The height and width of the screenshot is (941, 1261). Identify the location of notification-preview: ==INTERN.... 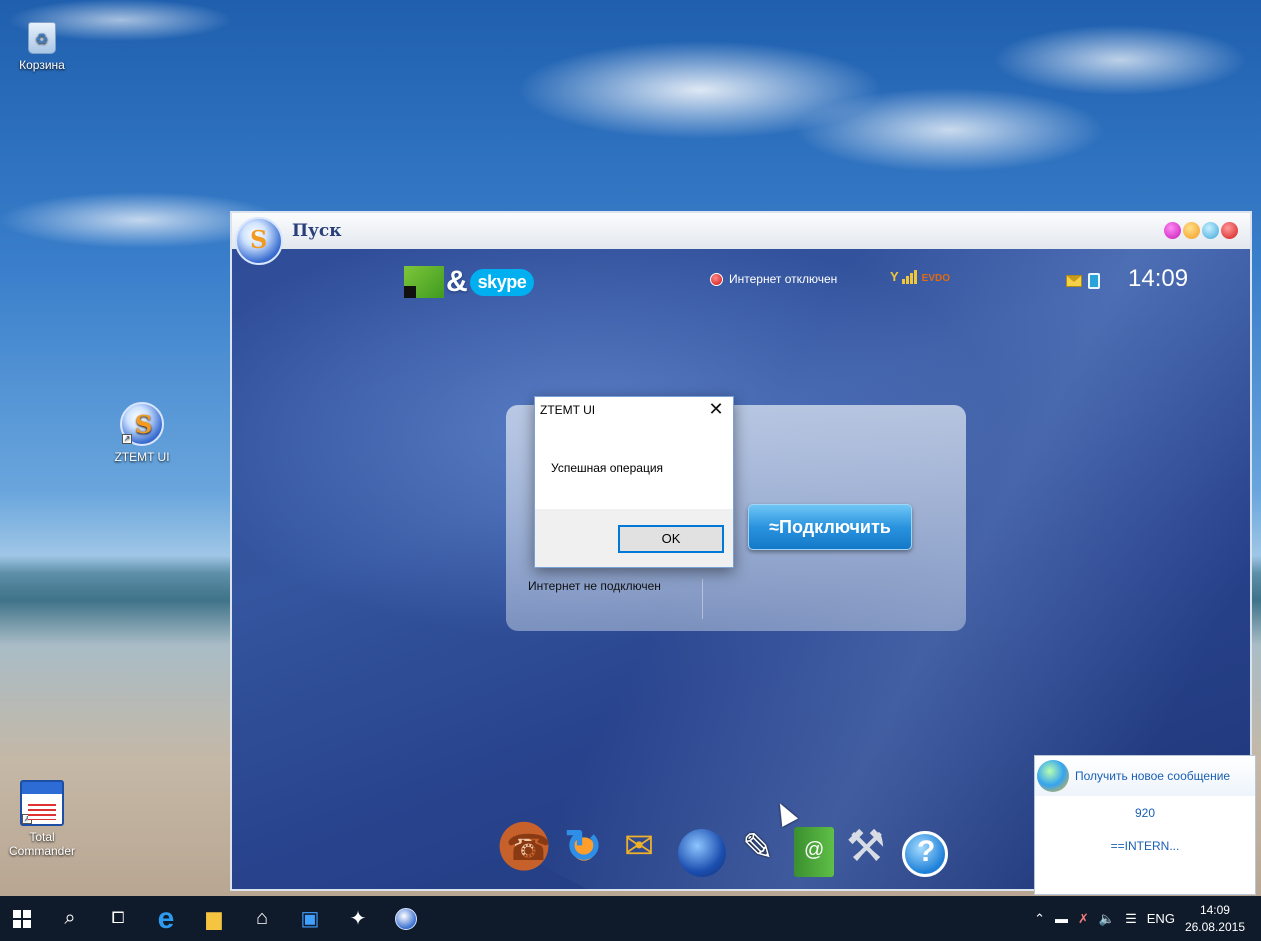
(1145, 846).